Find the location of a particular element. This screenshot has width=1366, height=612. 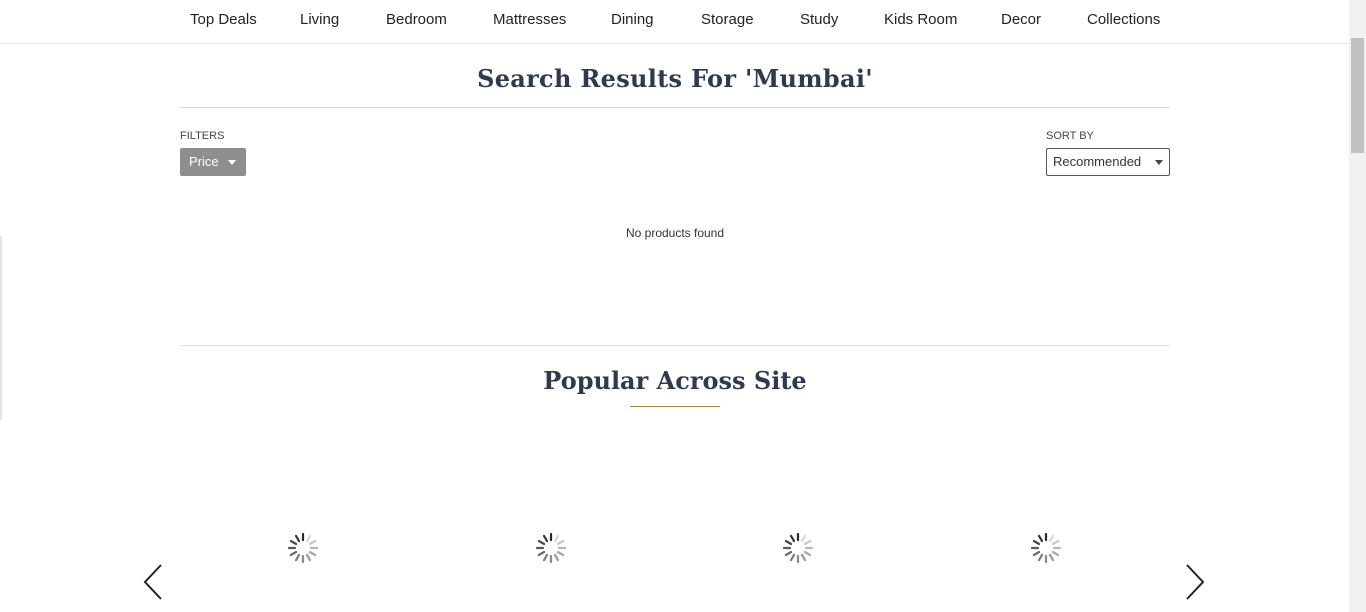

nav-item-living: Living is located at coordinates (319, 19).